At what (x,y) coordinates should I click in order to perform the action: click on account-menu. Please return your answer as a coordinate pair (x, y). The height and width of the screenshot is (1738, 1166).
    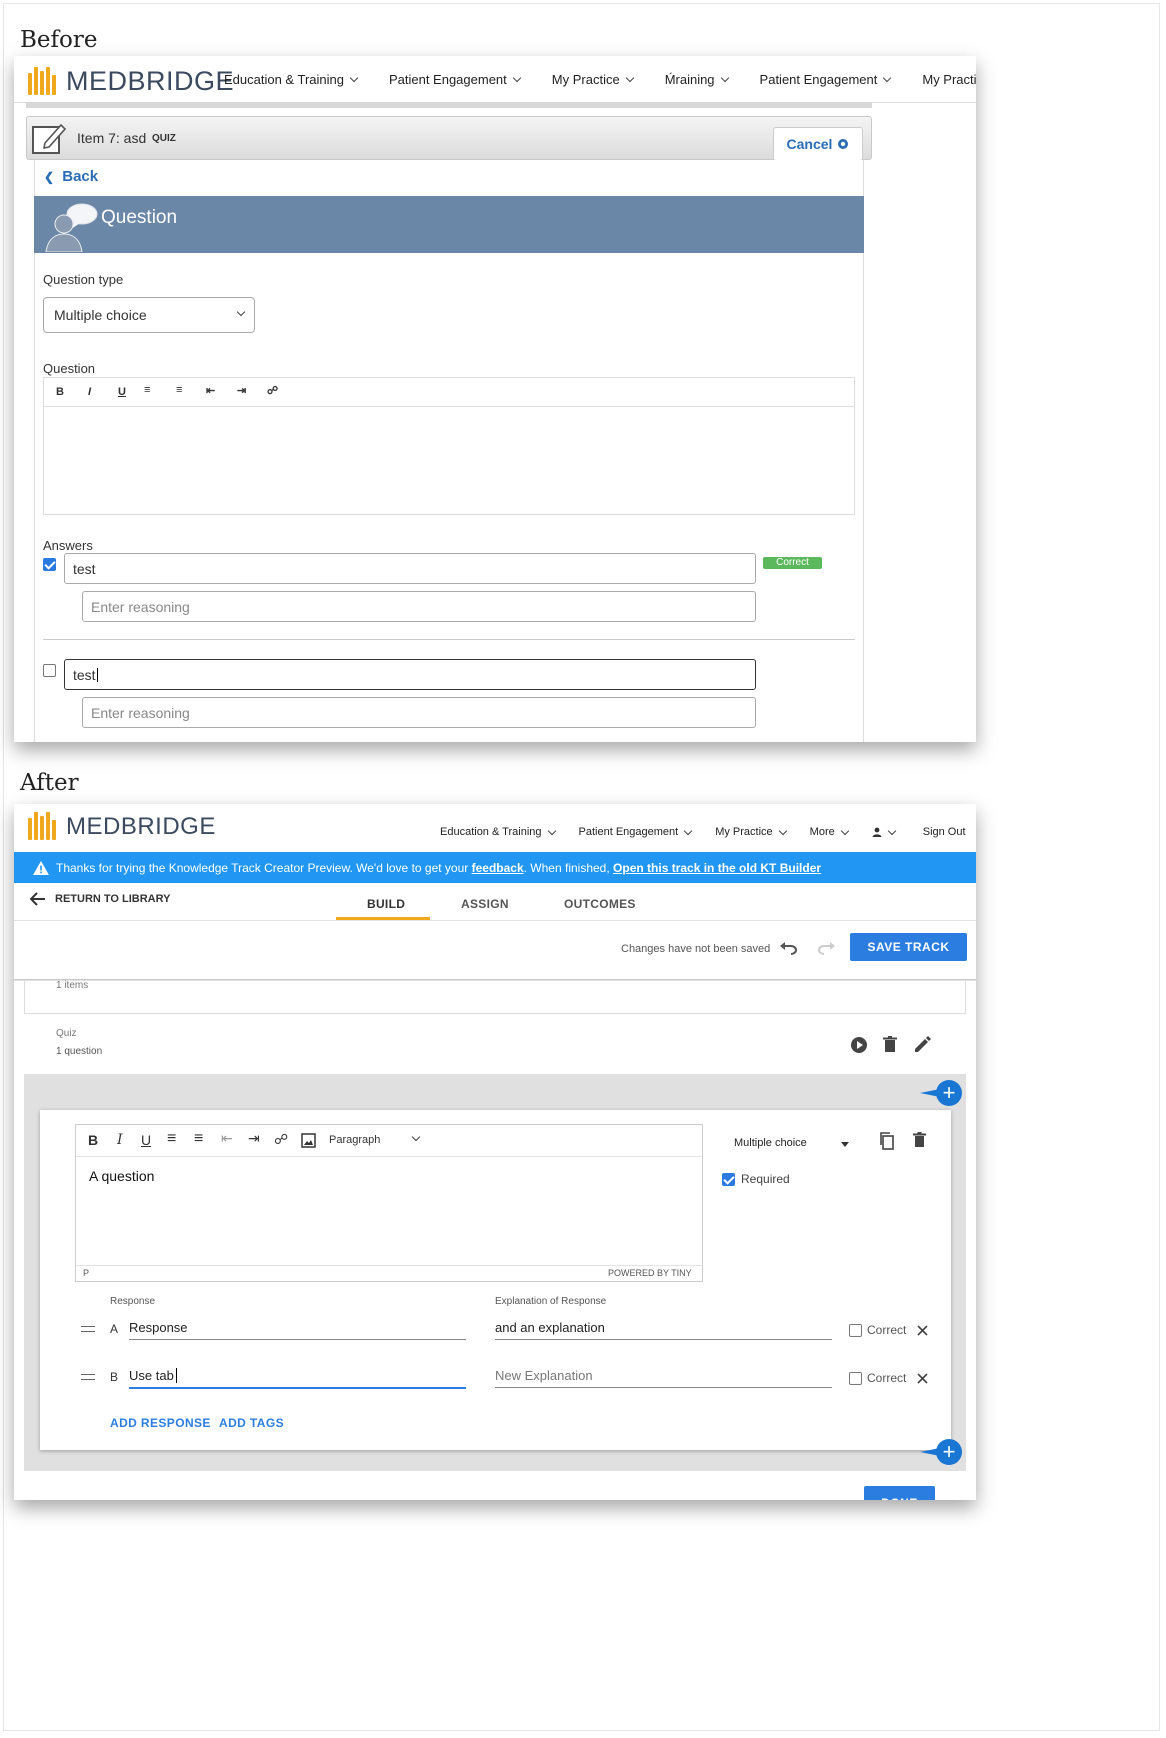
    Looking at the image, I should click on (884, 832).